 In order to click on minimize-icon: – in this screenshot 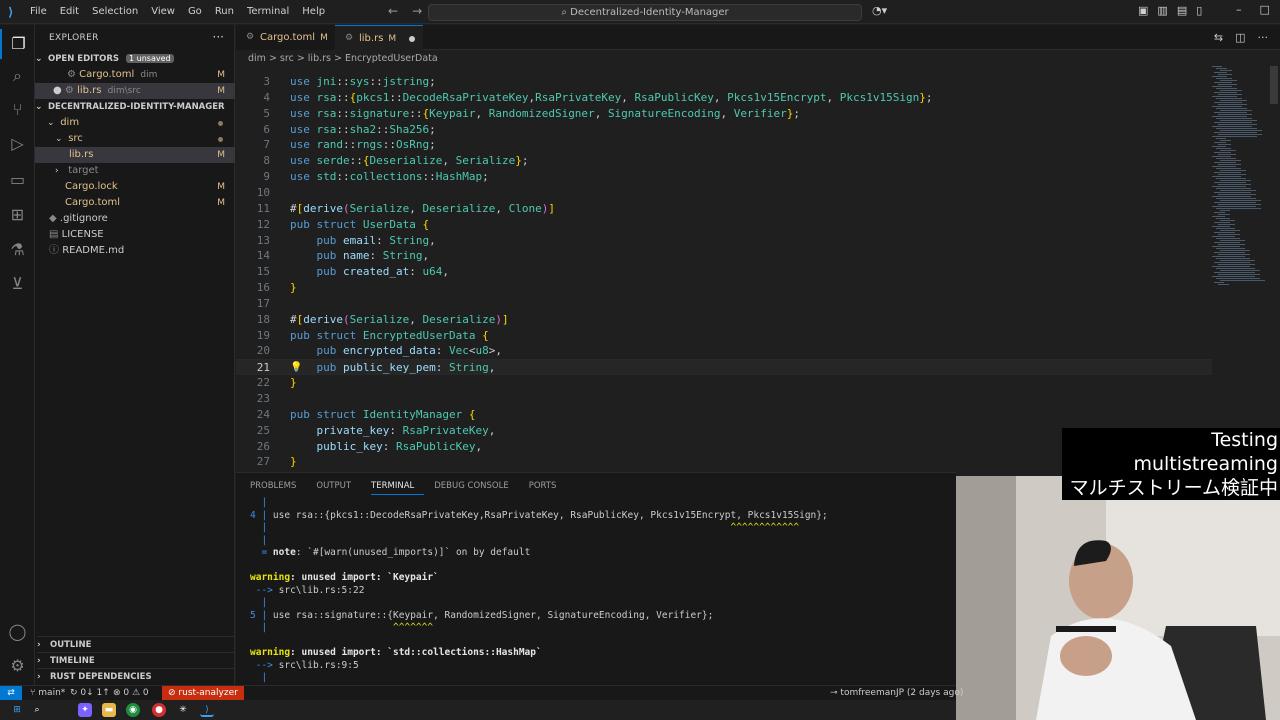, I will do `click(1239, 9)`.